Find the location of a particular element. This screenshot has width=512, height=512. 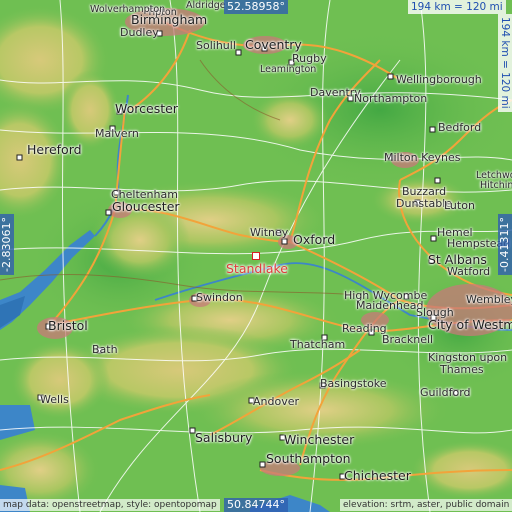

place-wells: Wells is located at coordinates (54, 400).